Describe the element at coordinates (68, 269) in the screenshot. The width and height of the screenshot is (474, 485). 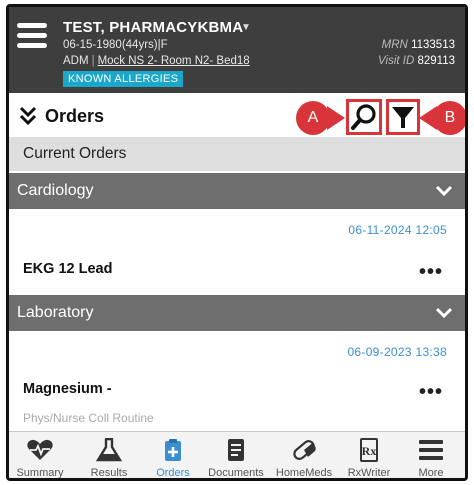
I see `order-name: EKG 12 Lead` at that location.